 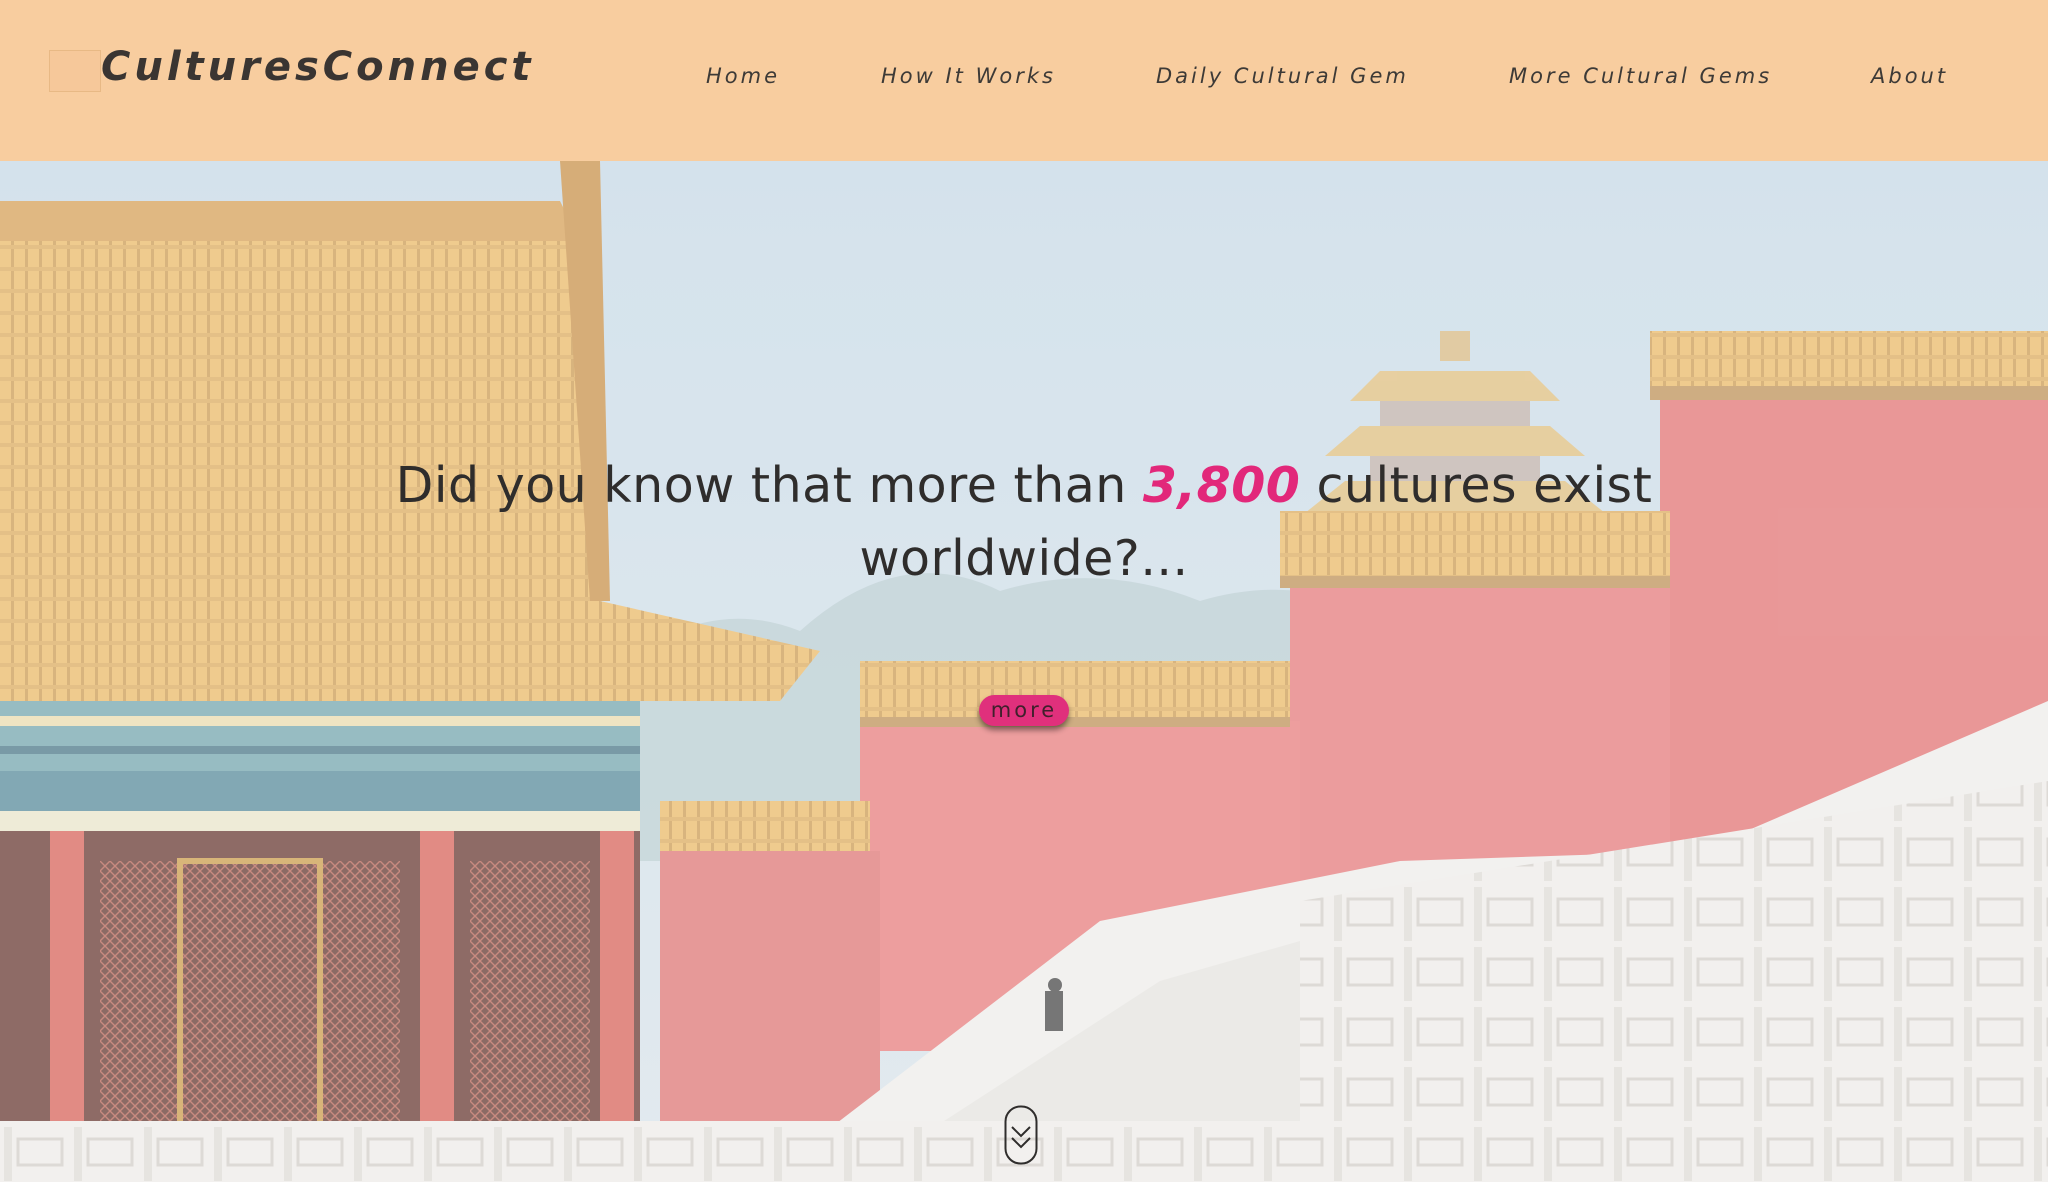 I want to click on nav-about: About, so click(x=1909, y=76).